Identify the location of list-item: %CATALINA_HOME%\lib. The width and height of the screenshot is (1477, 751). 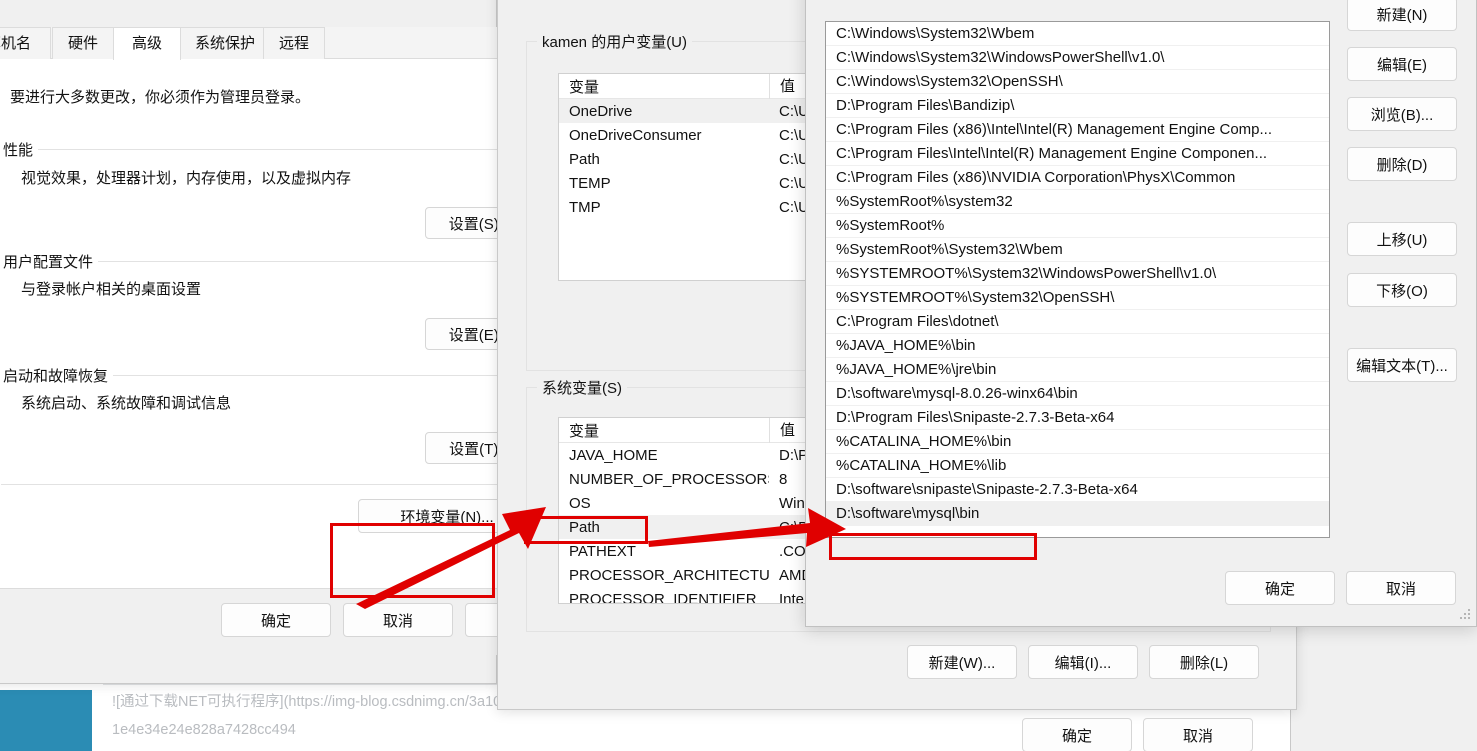
(1077, 466).